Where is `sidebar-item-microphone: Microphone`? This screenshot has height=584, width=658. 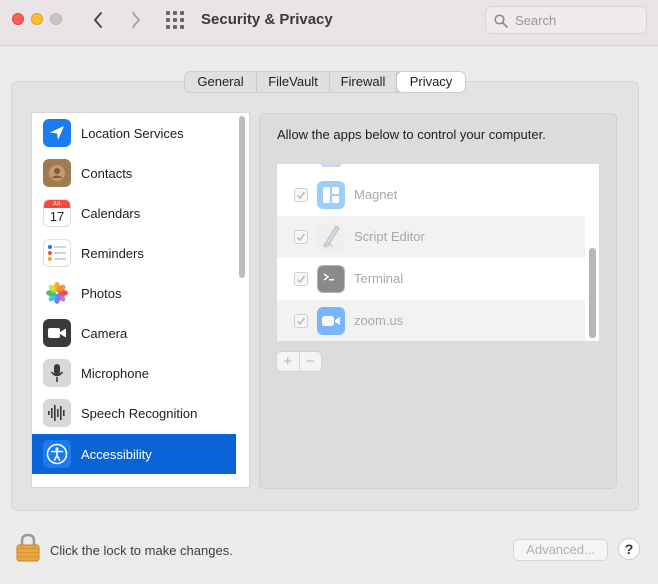 sidebar-item-microphone: Microphone is located at coordinates (134, 373).